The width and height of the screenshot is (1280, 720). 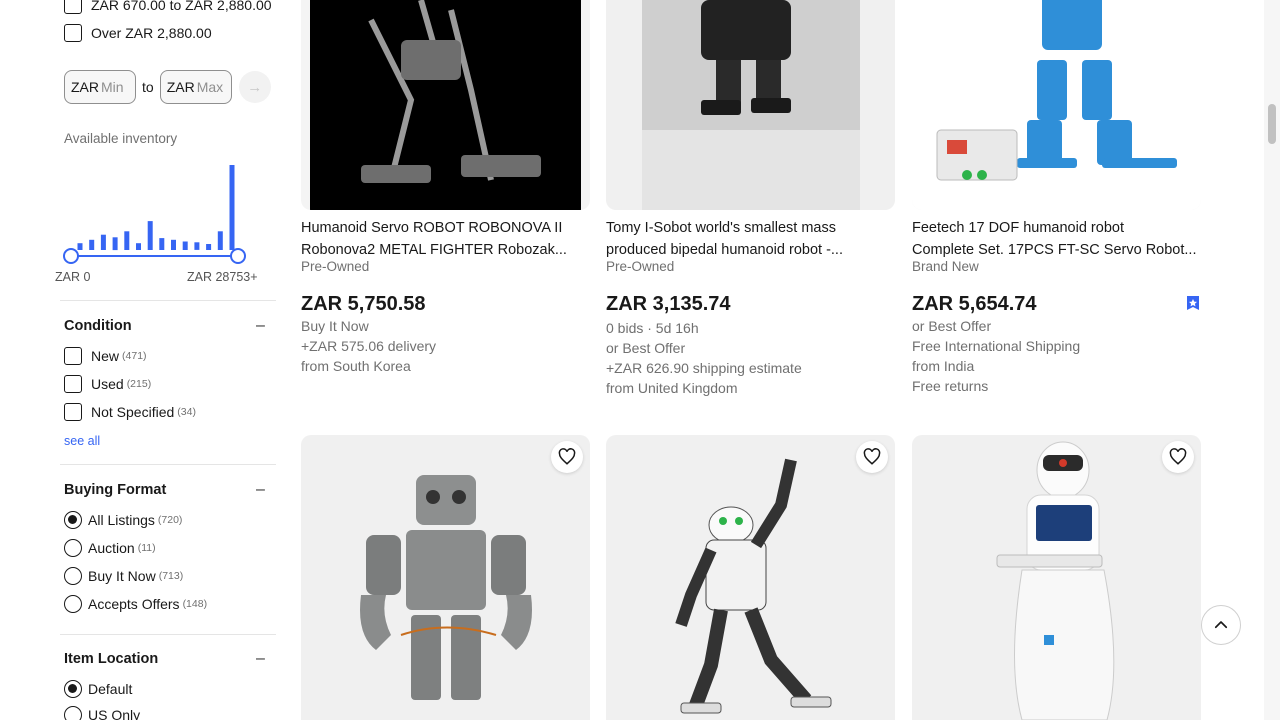 What do you see at coordinates (71, 256) in the screenshot?
I see `histogram-min-handle` at bounding box center [71, 256].